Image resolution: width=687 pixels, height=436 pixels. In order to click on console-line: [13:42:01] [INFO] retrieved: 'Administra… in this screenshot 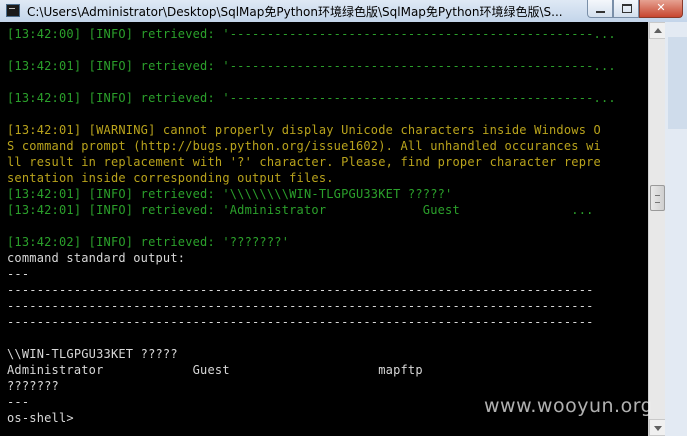, I will do `click(300, 210)`.